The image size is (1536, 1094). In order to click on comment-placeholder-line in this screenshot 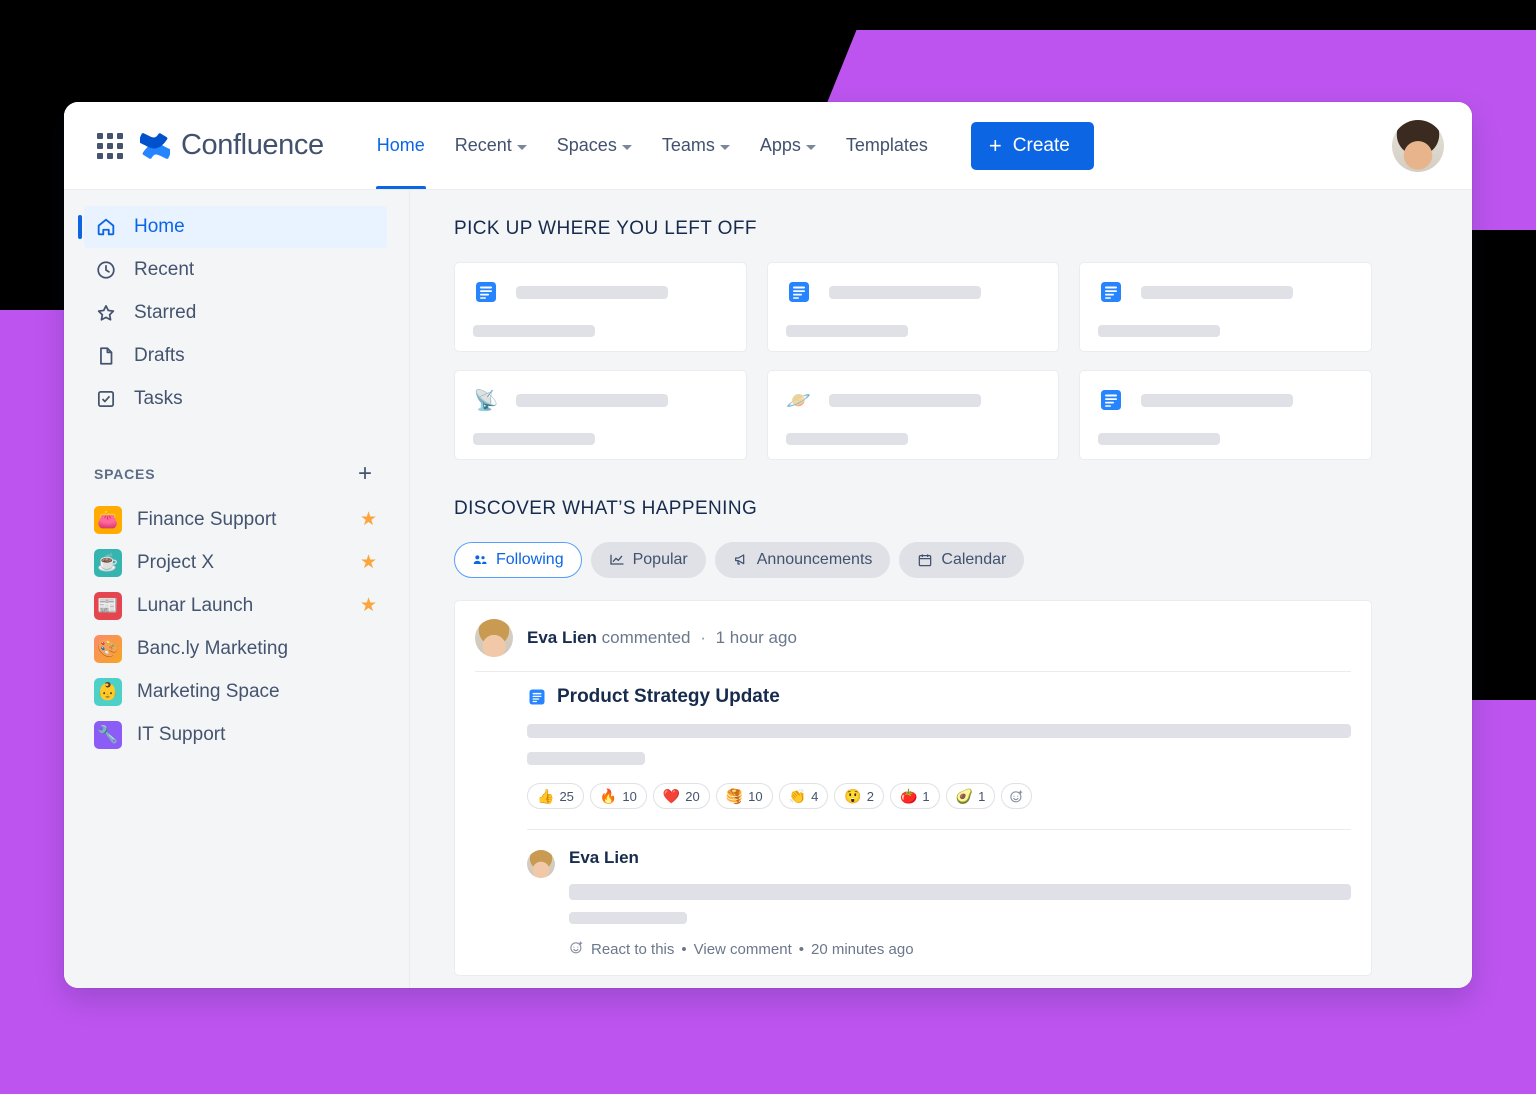, I will do `click(628, 918)`.